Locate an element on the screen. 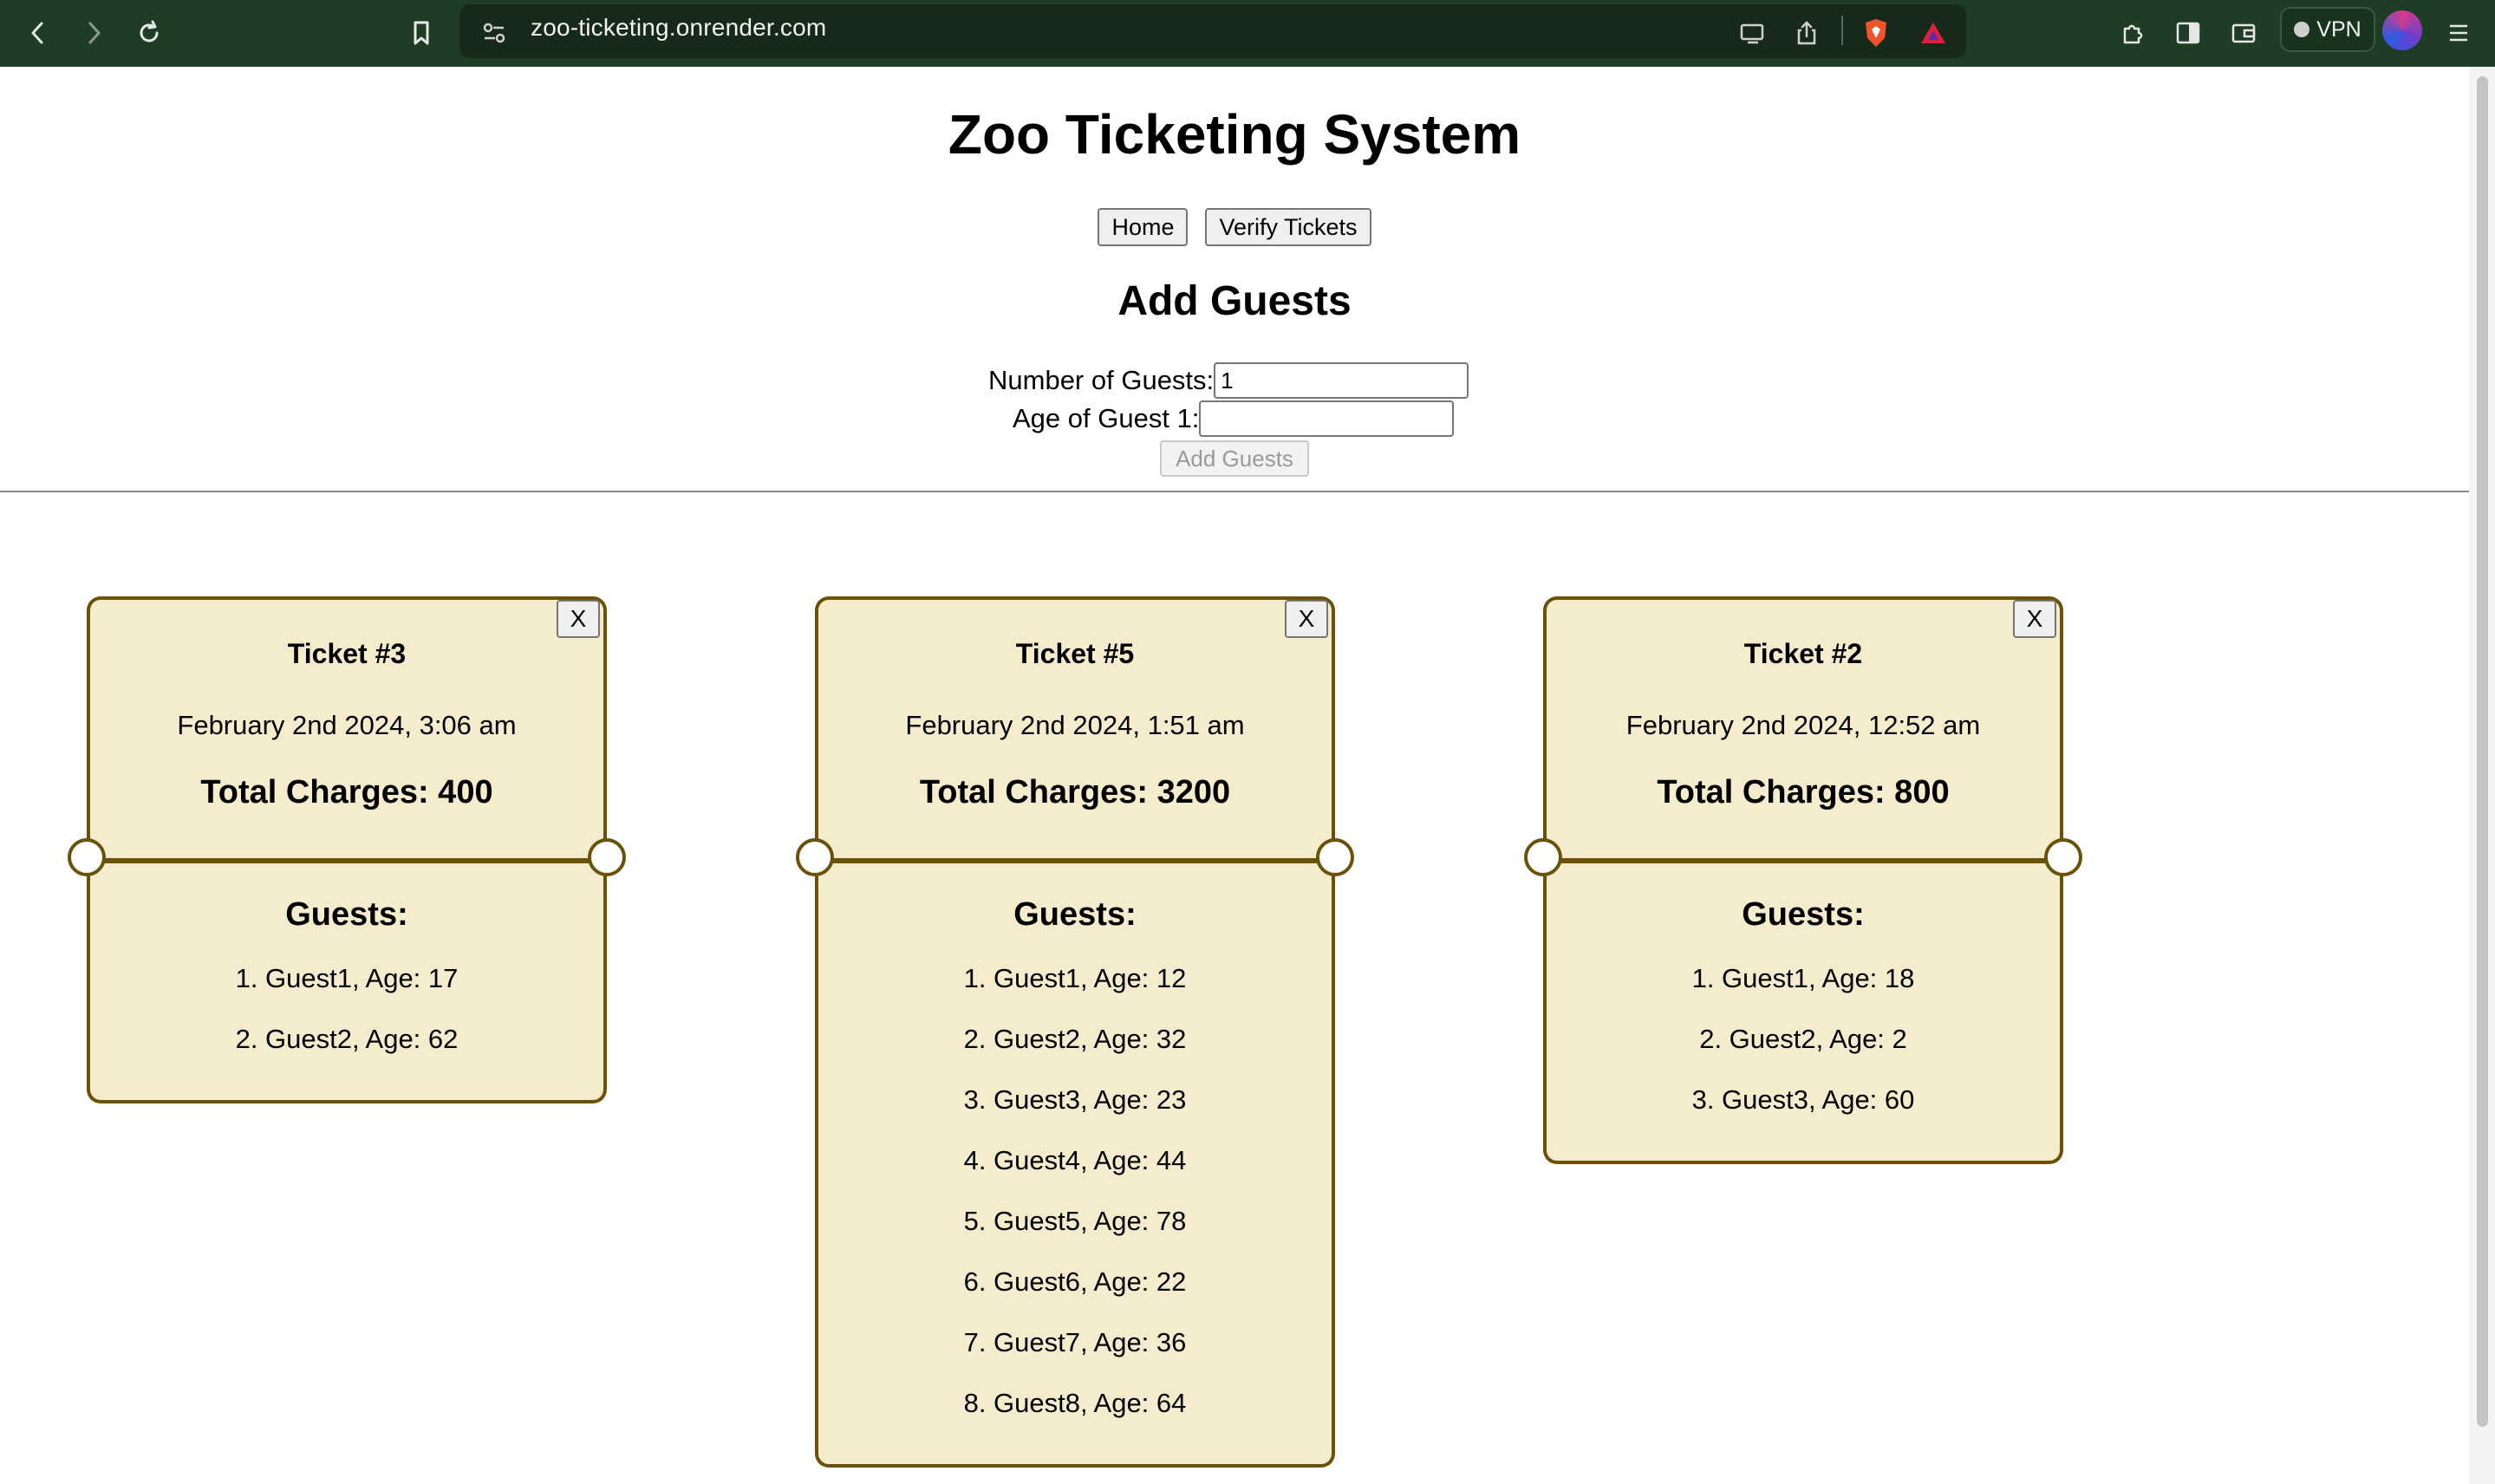 This screenshot has height=1484, width=2495. page-title: Zoo Ticketing System is located at coordinates (1234, 134).